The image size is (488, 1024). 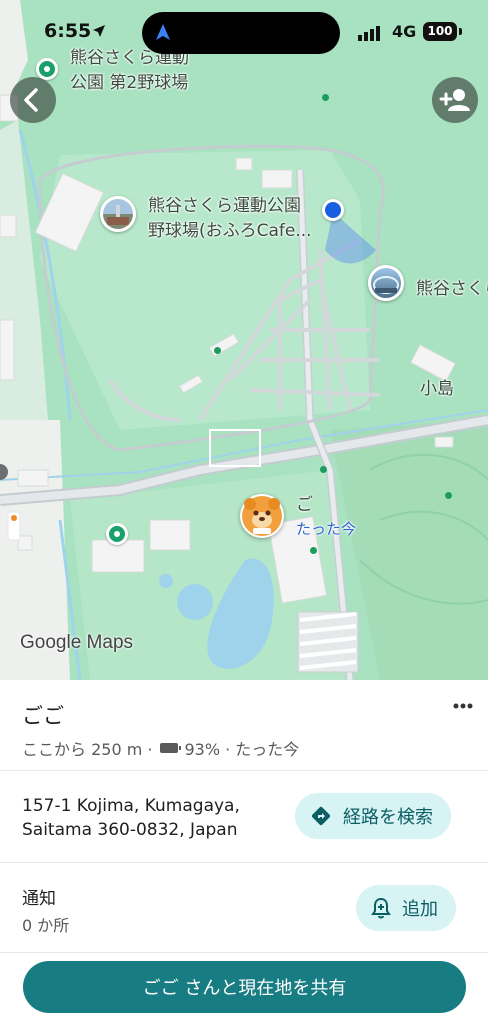 I want to click on stadium-photo-icon, so click(x=118, y=215).